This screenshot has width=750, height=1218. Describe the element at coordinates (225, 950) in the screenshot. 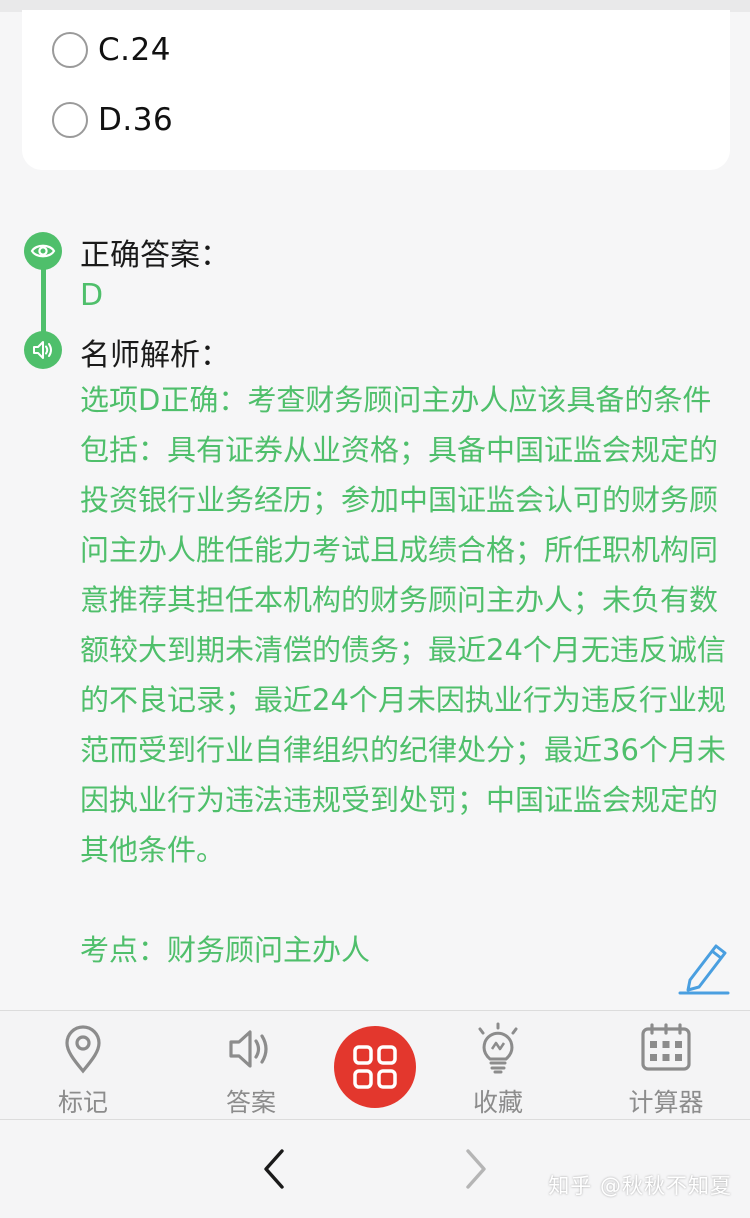

I see `exam-point: 考点：财务顾问主办人` at that location.